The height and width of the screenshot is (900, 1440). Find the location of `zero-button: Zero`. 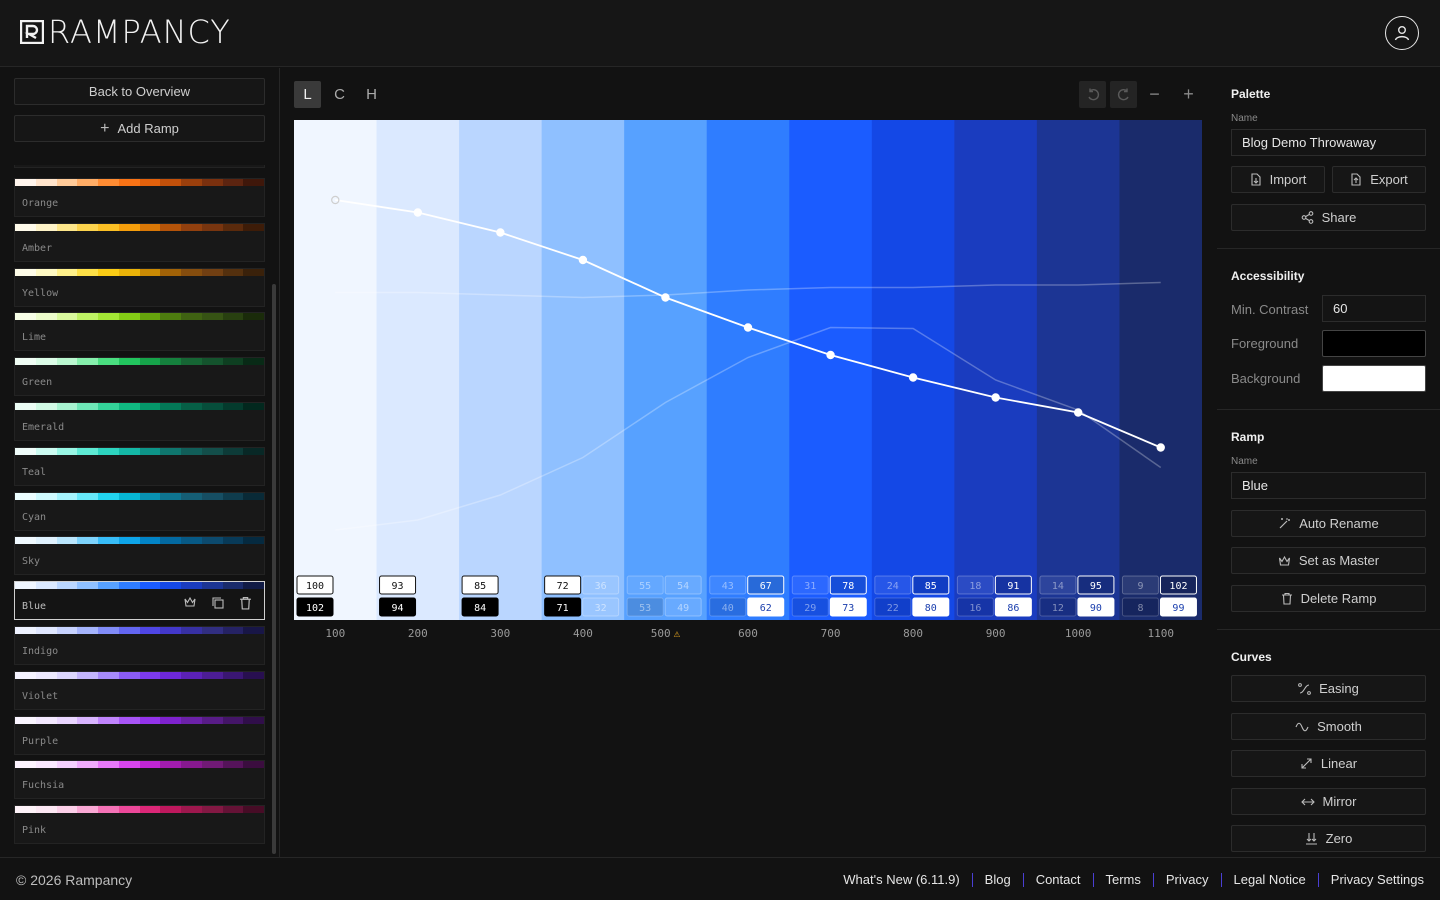

zero-button: Zero is located at coordinates (1328, 838).